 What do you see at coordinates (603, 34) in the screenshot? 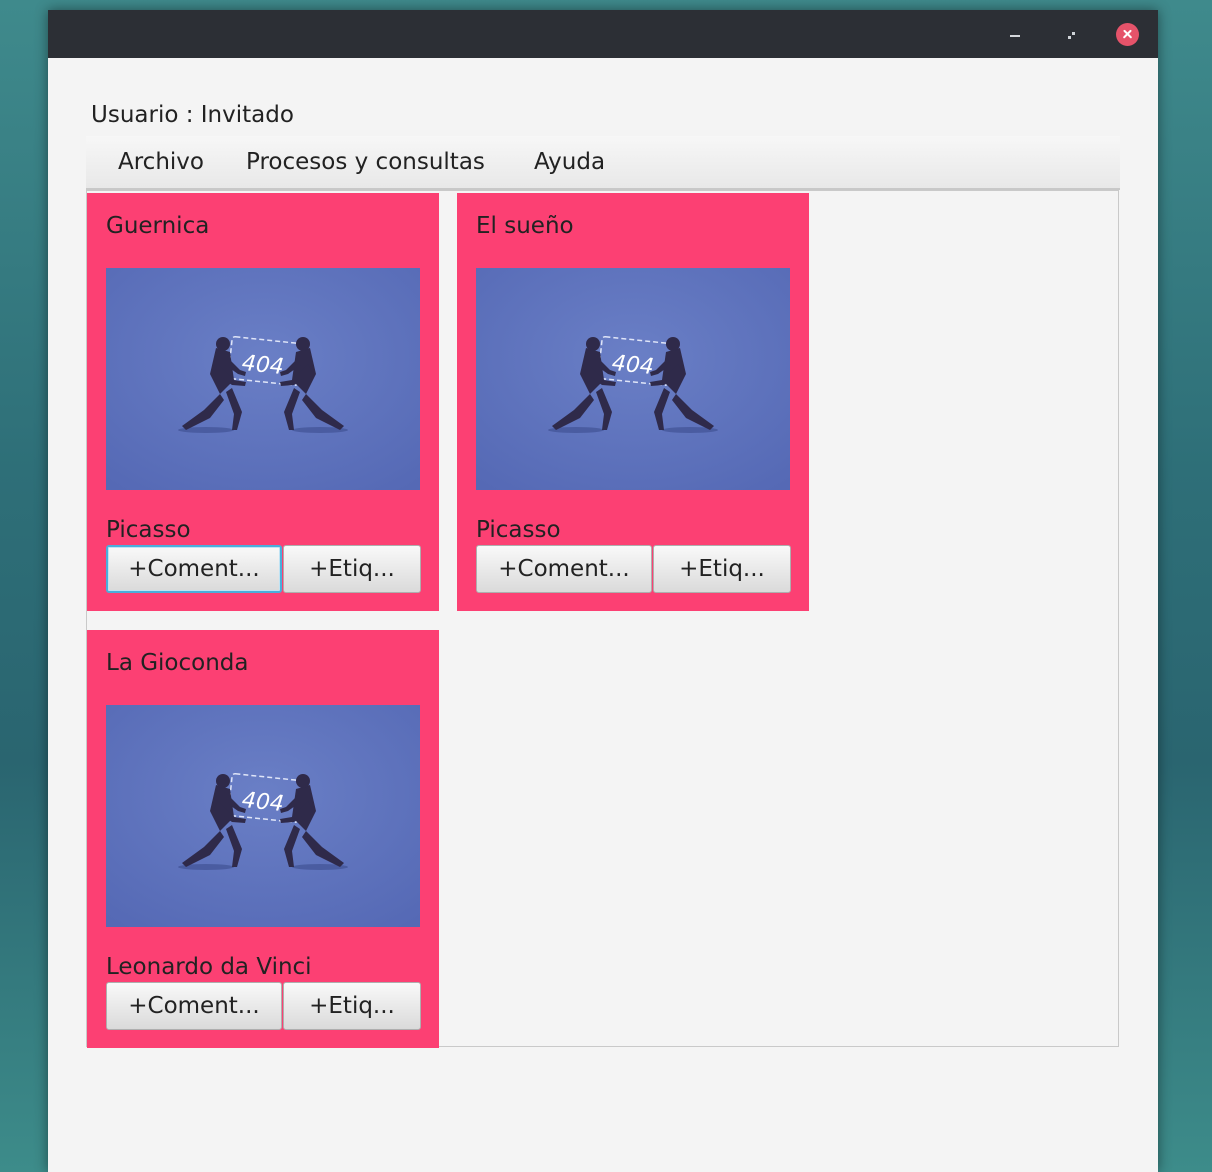
I see `title-bar` at bounding box center [603, 34].